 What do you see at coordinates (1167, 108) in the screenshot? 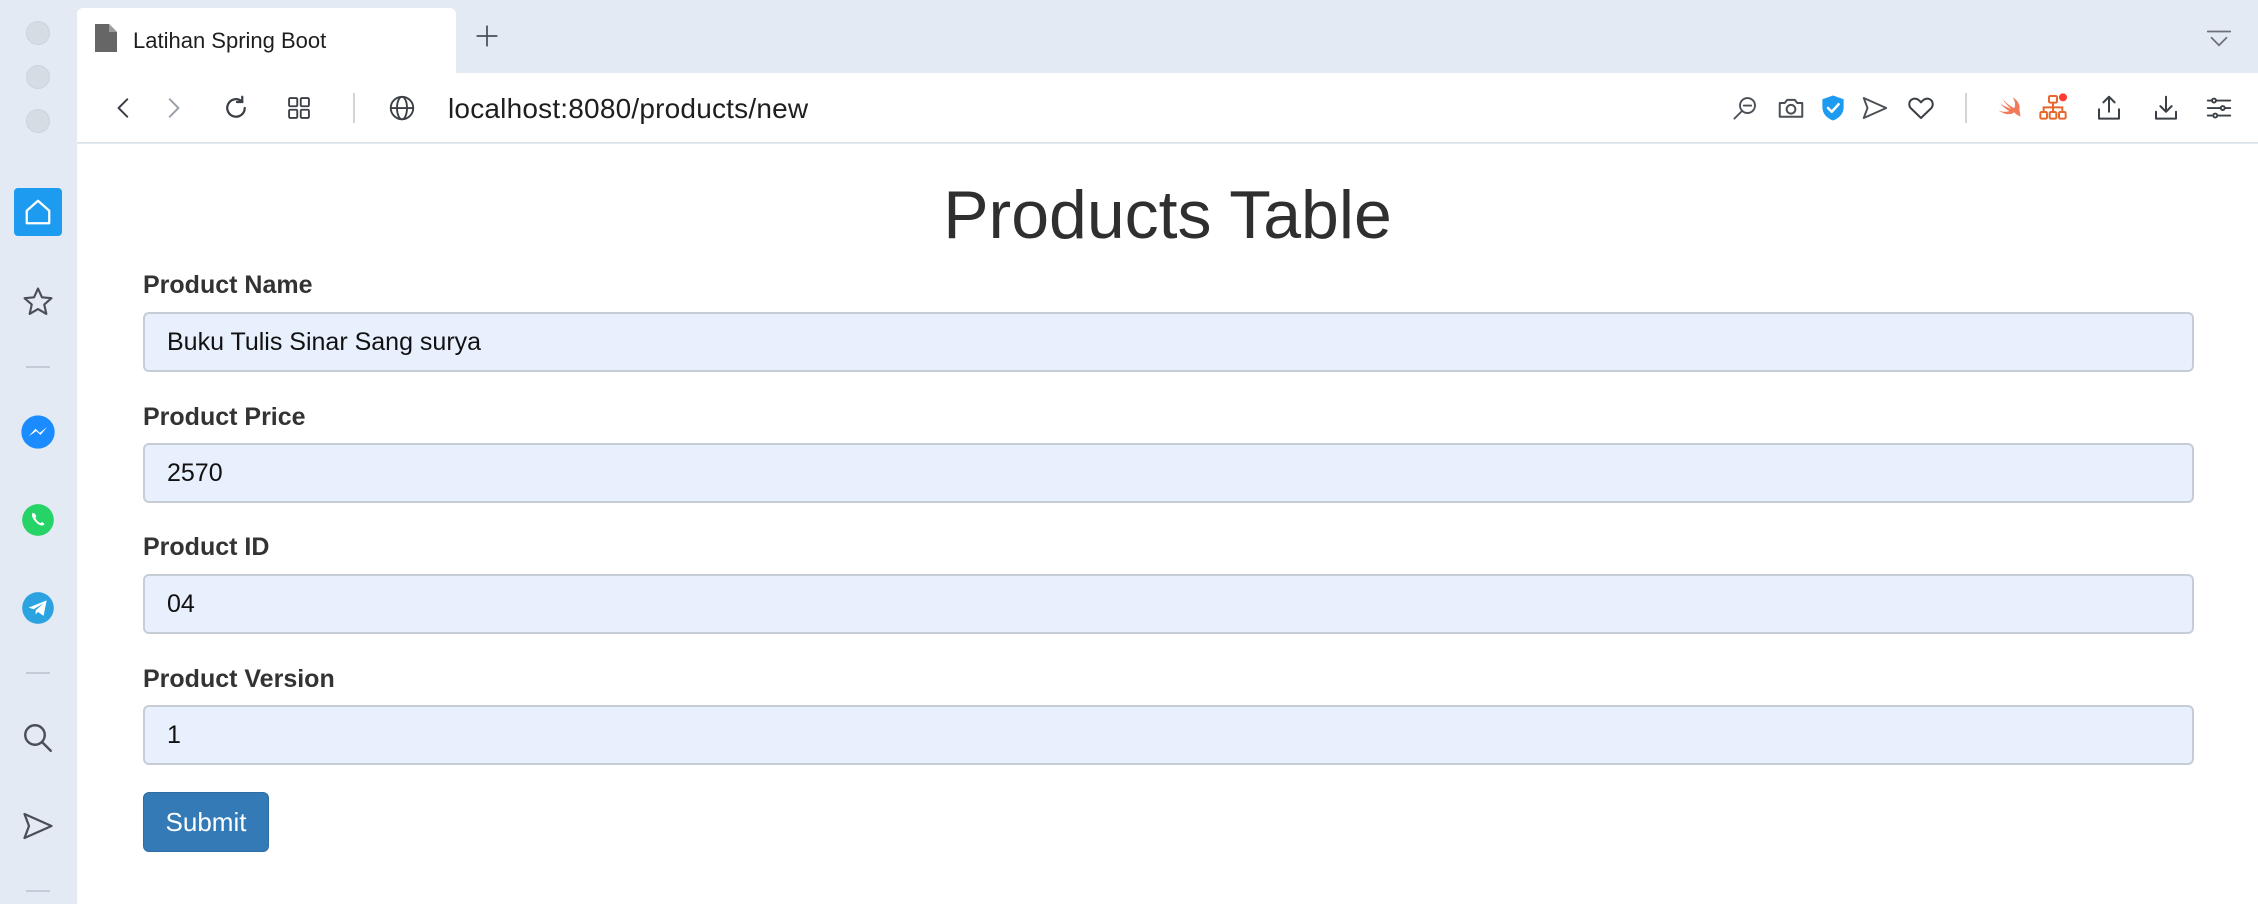
I see `address-toolbar: localhost:8080/products/new` at bounding box center [1167, 108].